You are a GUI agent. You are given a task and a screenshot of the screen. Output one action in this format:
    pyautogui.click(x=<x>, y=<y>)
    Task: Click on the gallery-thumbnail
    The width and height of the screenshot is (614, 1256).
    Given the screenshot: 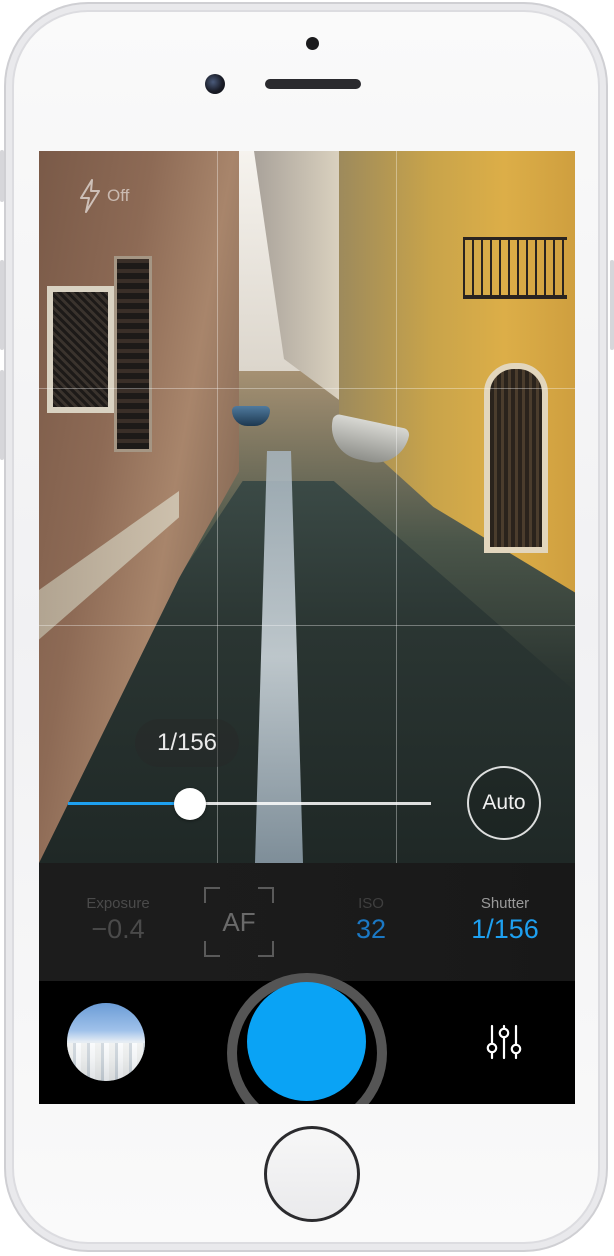 What is the action you would take?
    pyautogui.click(x=106, y=1042)
    